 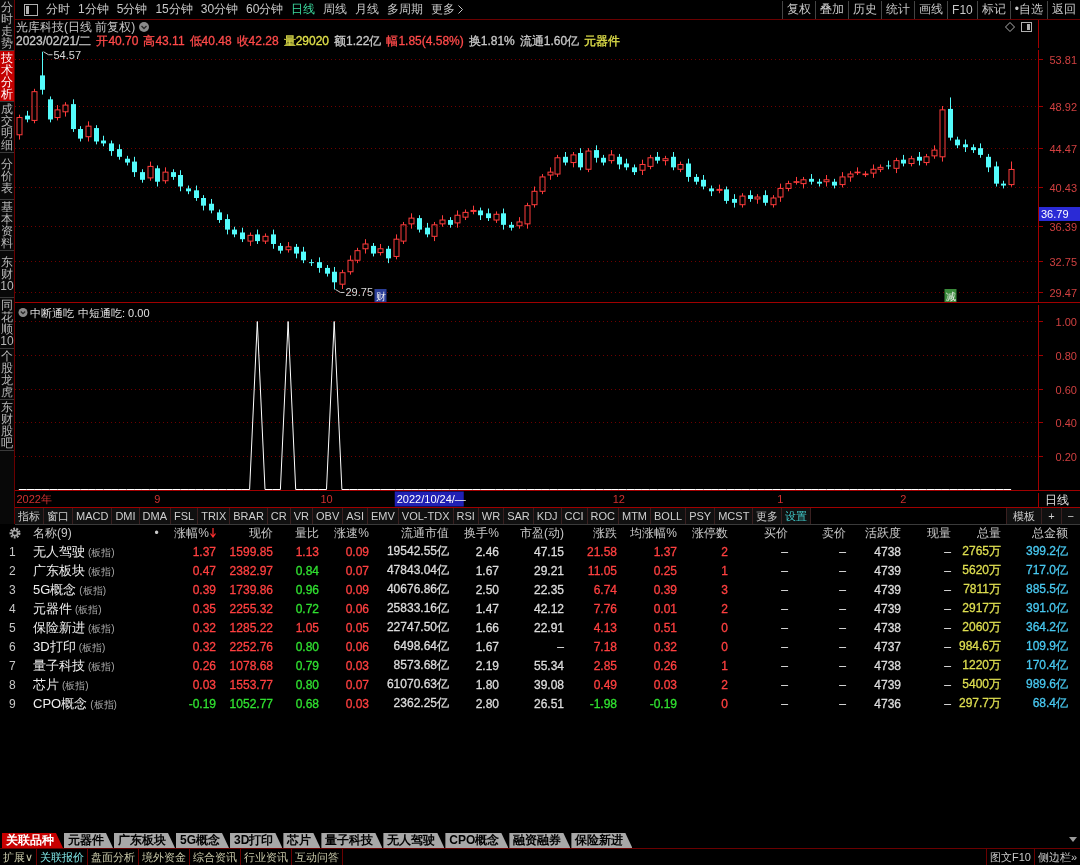 I want to click on toolbar-button: F10, so click(x=962, y=9).